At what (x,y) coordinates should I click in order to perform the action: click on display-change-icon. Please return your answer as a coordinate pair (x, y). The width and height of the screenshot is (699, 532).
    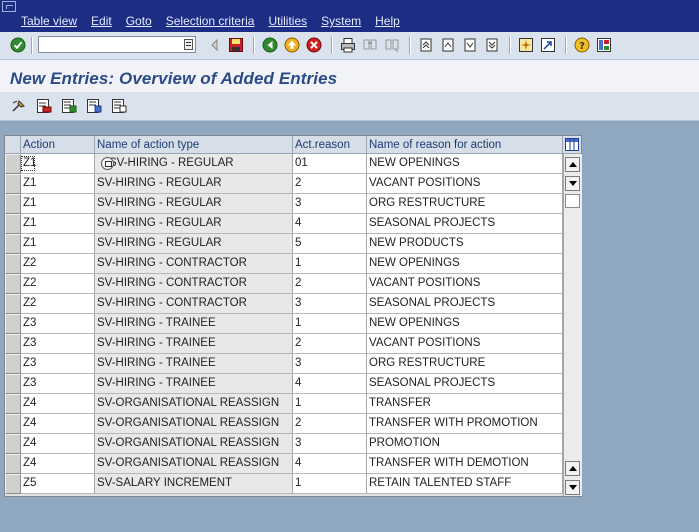
    Looking at the image, I should click on (19, 106).